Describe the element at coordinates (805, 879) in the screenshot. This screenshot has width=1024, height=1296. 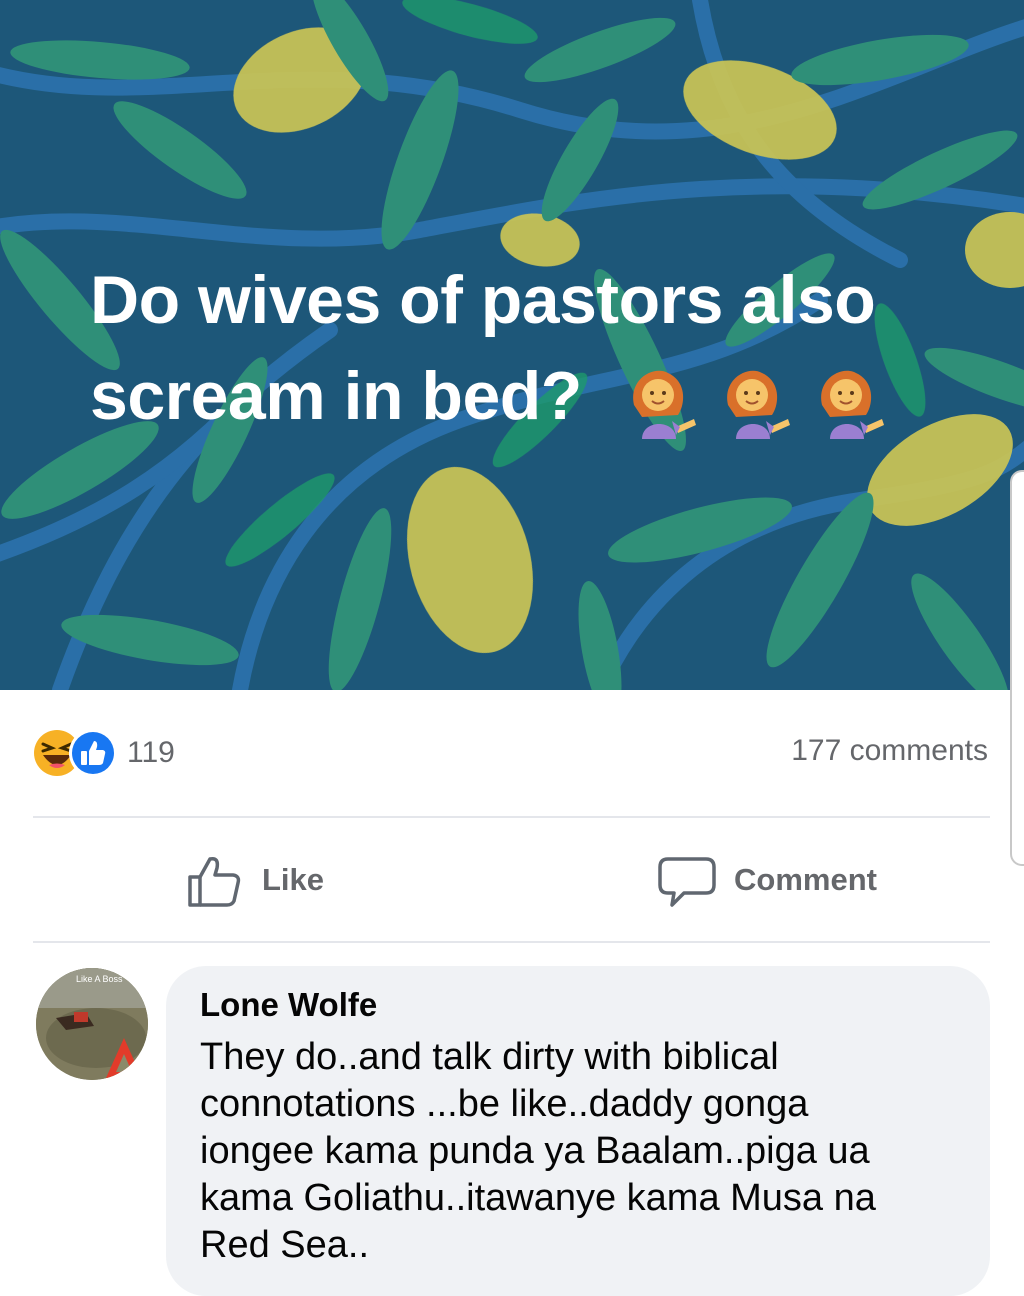
I see `comment-label: Comment` at that location.